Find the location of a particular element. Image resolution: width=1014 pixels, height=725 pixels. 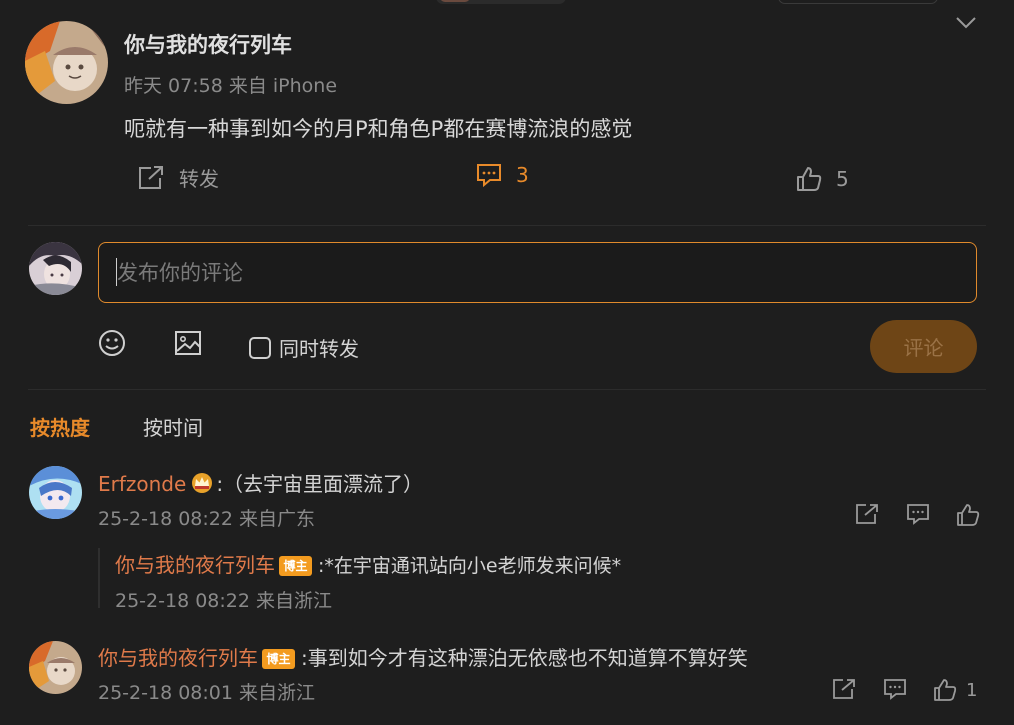

reply-text: :*在宇宙通讯站向小e老师发来问候* is located at coordinates (470, 566).